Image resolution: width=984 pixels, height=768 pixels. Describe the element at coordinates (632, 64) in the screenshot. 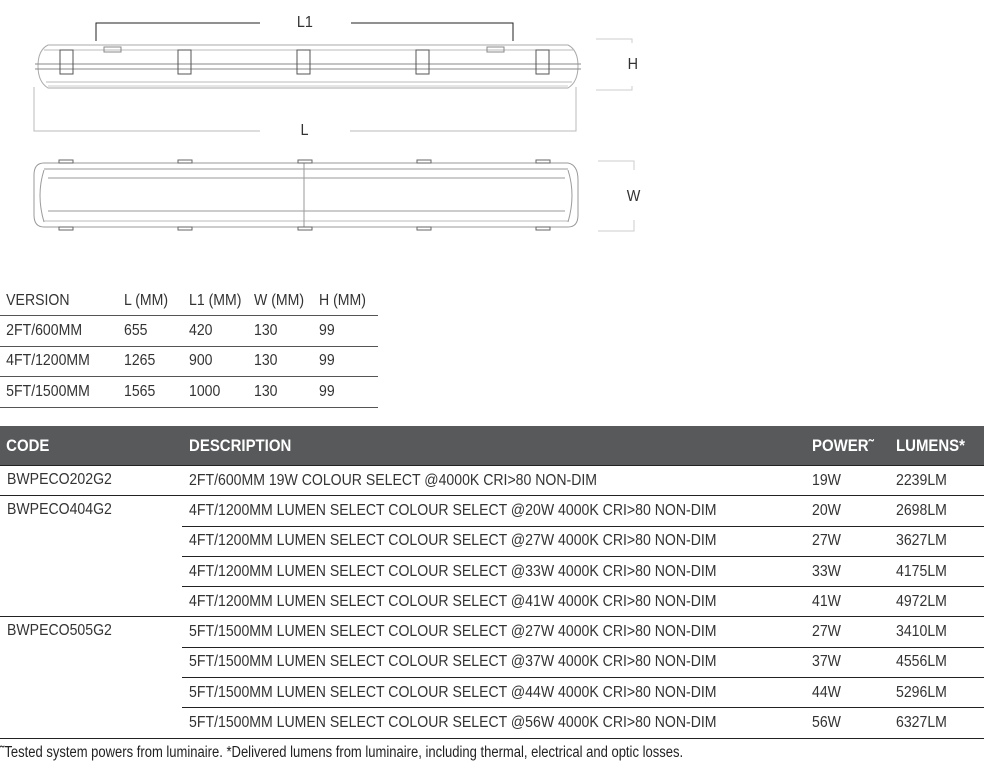

I see `h-label: H` at that location.